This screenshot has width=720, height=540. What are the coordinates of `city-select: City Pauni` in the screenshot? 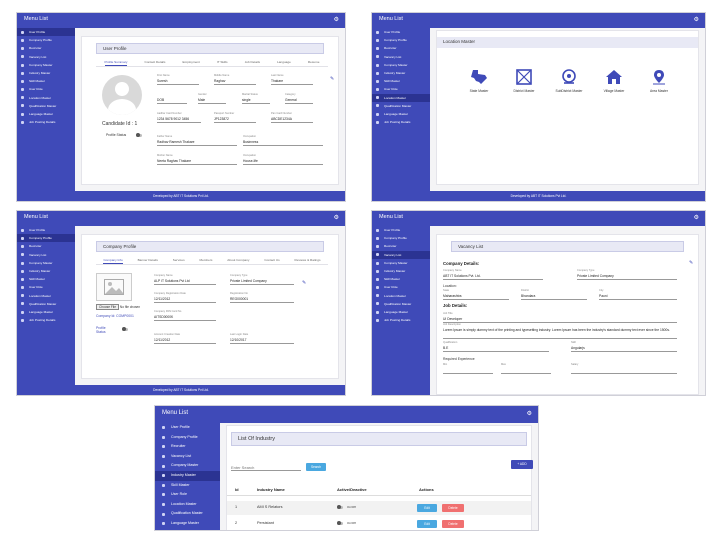 It's located at (638, 294).